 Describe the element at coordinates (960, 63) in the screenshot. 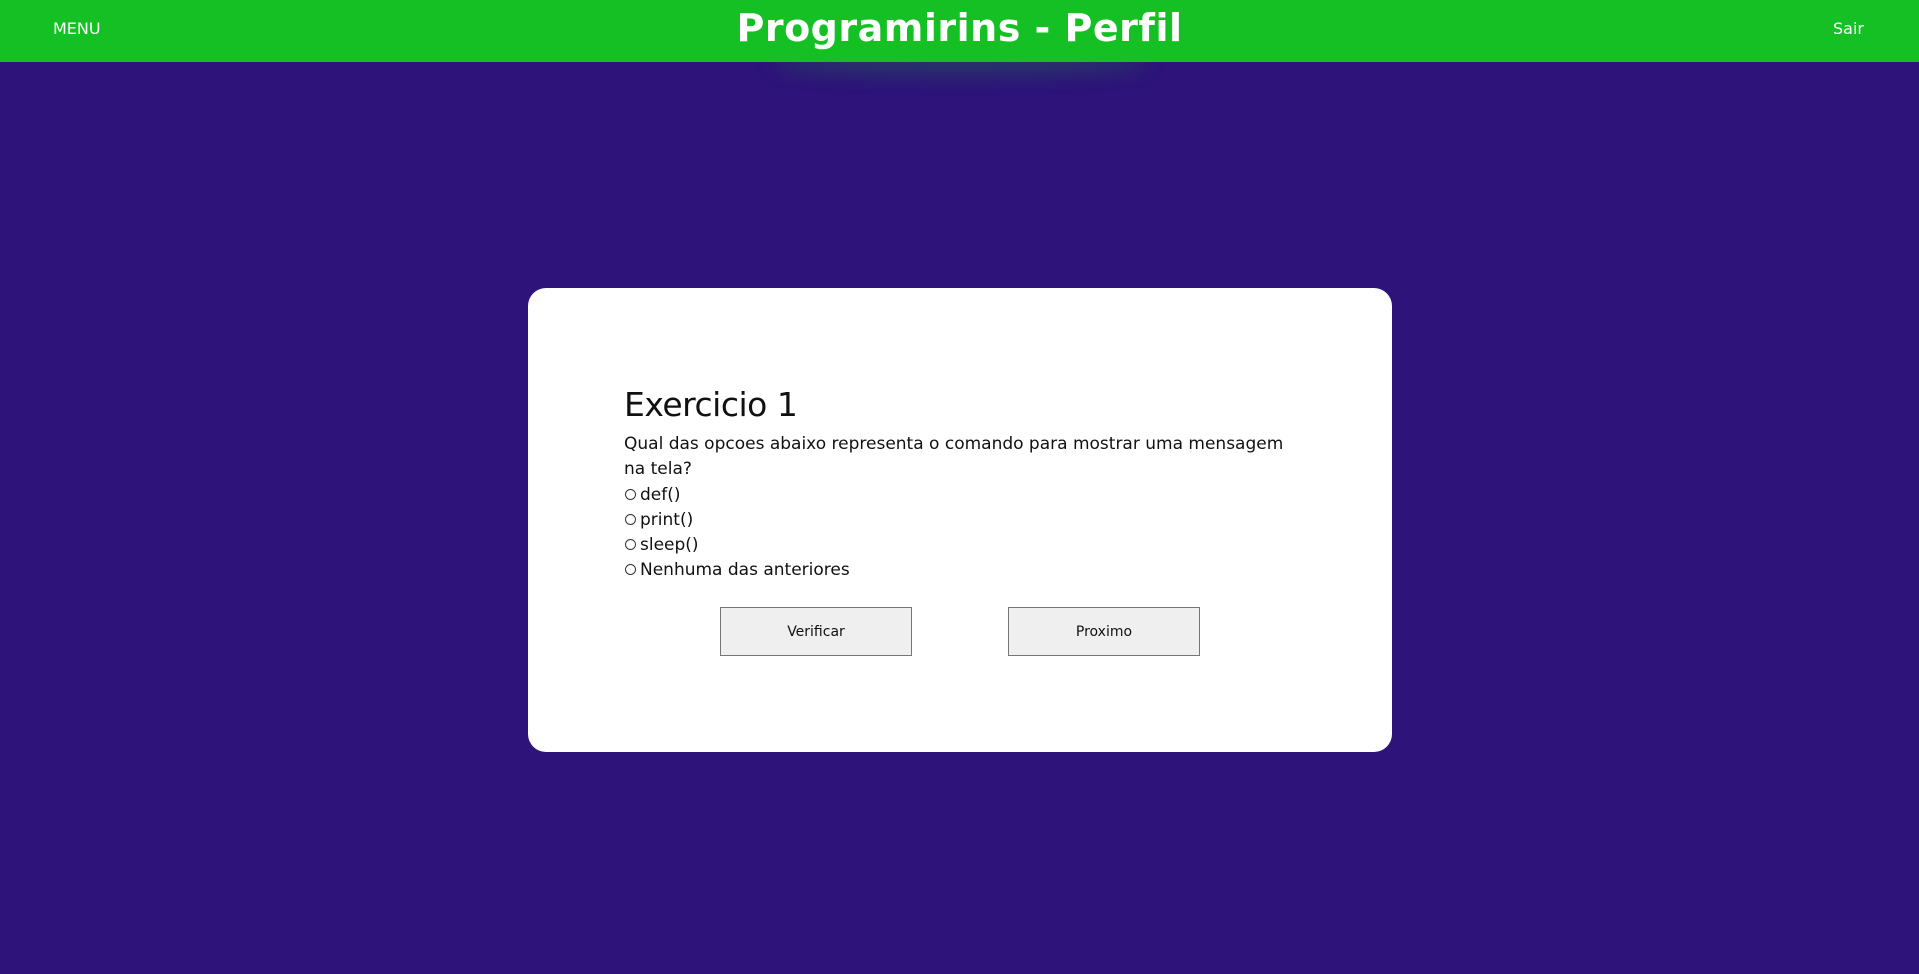

I see `title-glow-decoration` at that location.